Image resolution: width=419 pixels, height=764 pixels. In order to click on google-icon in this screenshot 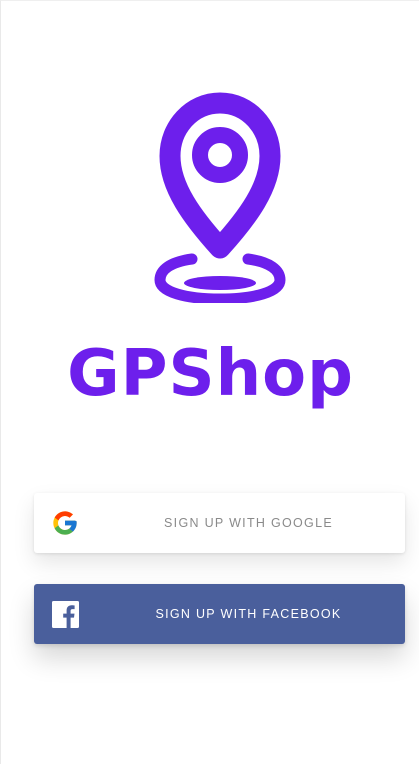, I will do `click(65, 523)`.